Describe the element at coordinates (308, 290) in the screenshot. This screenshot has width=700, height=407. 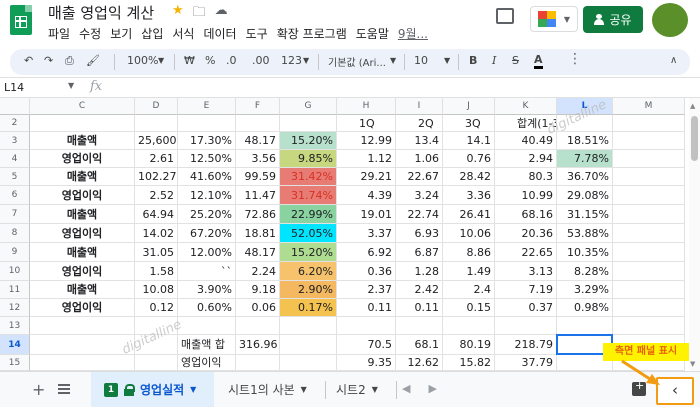
I see `cell-g11: 2.90%` at that location.